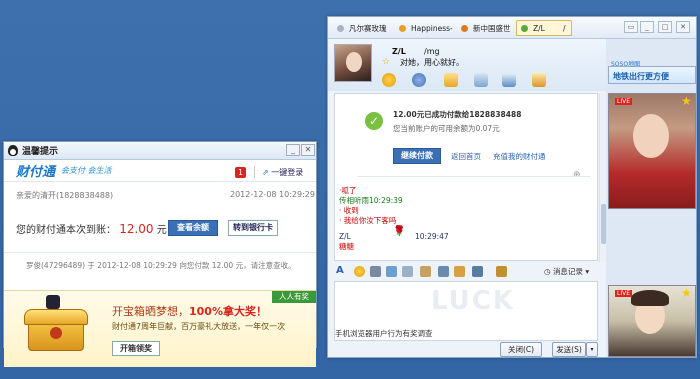  I want to click on message-line: · 我给你汝下客吗, so click(368, 220).